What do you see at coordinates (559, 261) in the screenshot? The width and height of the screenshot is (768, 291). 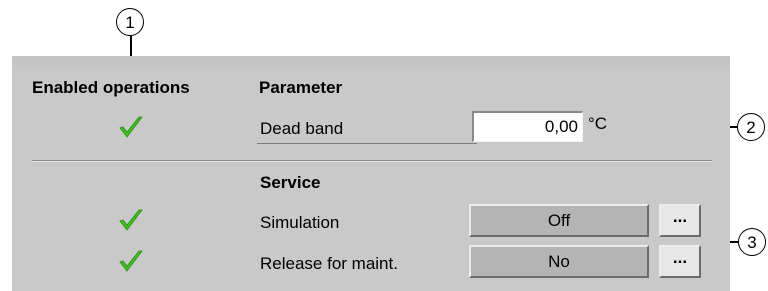 I see `release-maint-button: No` at bounding box center [559, 261].